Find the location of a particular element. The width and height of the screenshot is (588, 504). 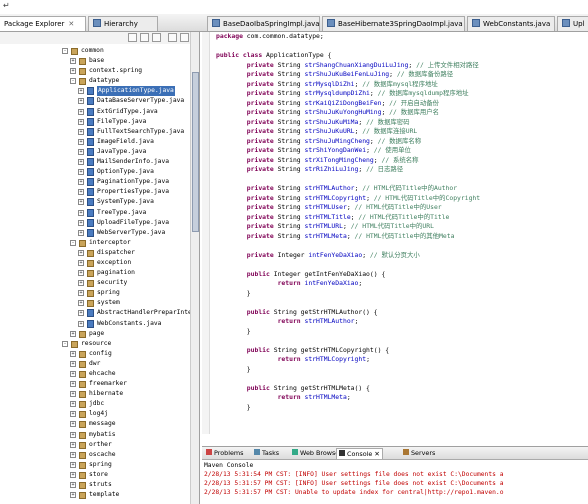

tree-package-row: + ehcache is located at coordinates (95, 374).